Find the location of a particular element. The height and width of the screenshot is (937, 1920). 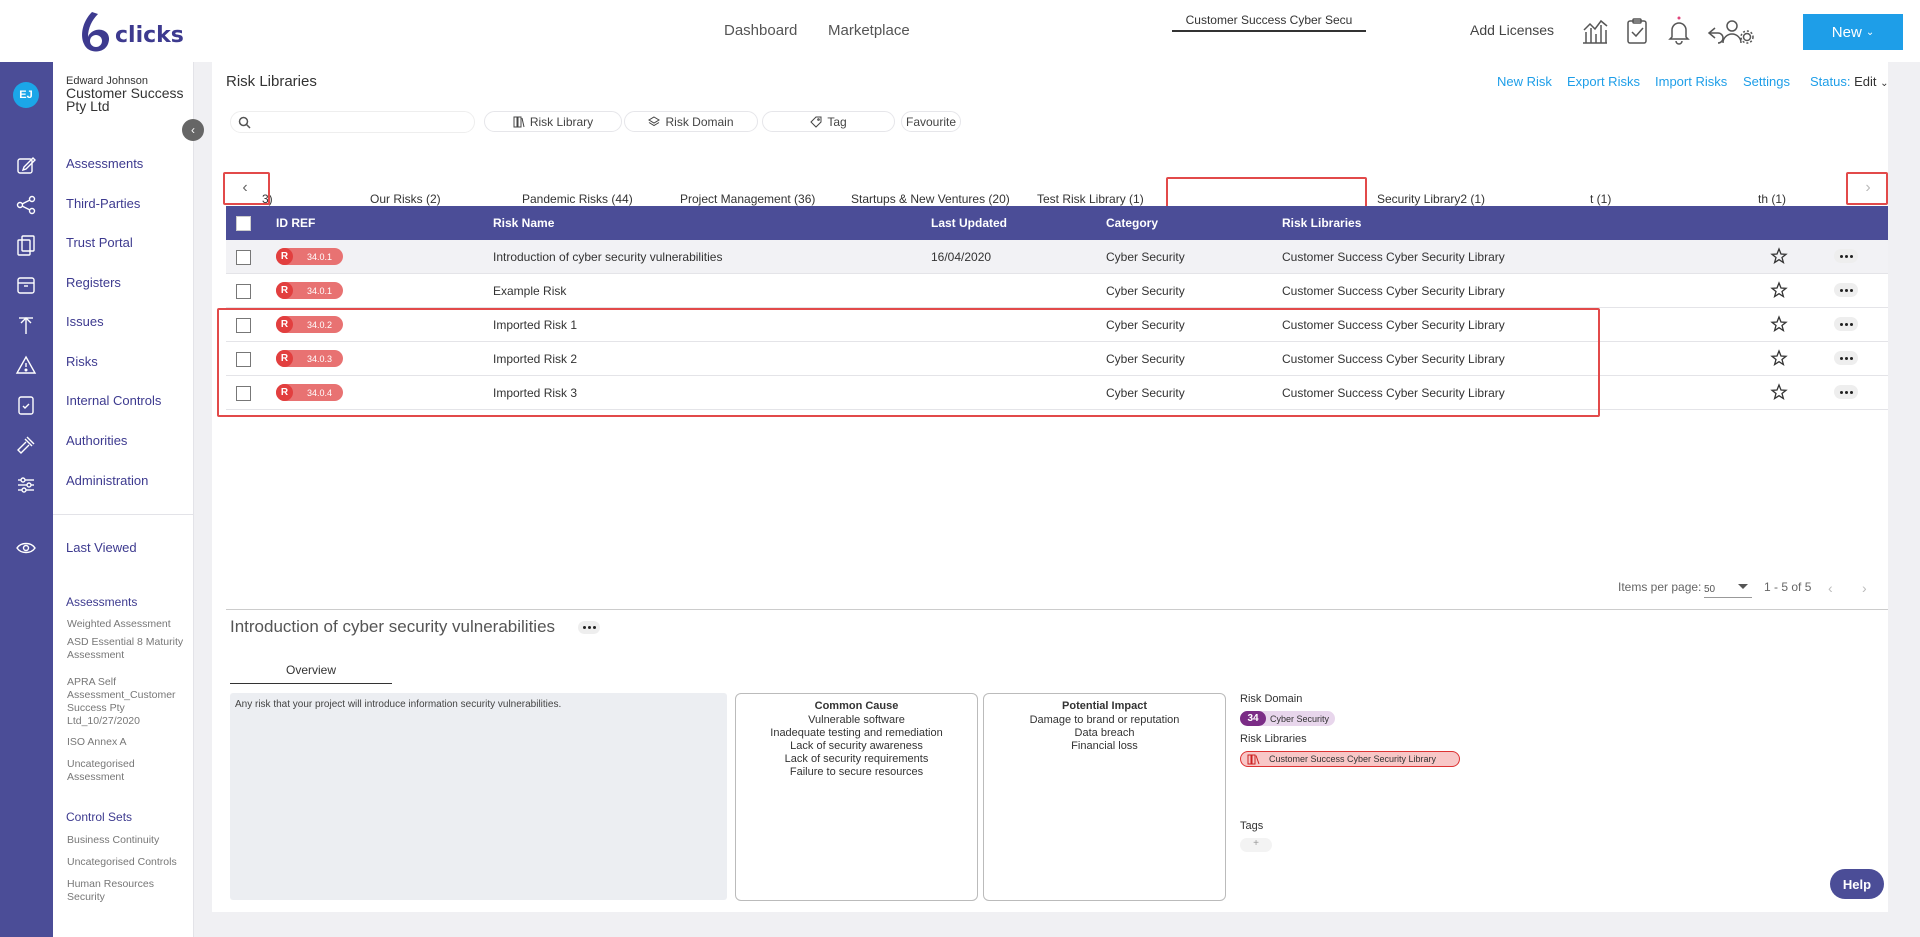

search-input is located at coordinates (359, 122).